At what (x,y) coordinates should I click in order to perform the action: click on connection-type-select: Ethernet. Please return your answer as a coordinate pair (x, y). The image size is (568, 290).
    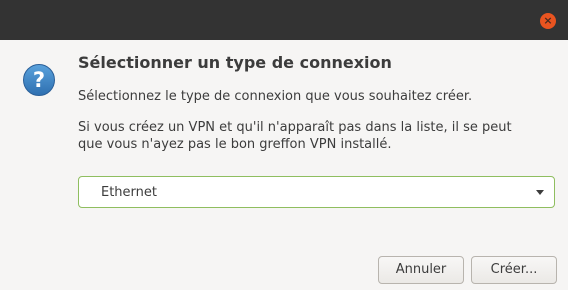
    Looking at the image, I should click on (316, 192).